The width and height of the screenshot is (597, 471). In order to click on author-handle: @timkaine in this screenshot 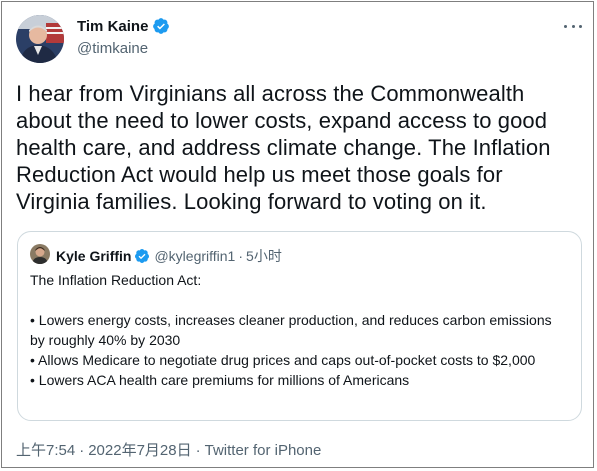, I will do `click(112, 48)`.